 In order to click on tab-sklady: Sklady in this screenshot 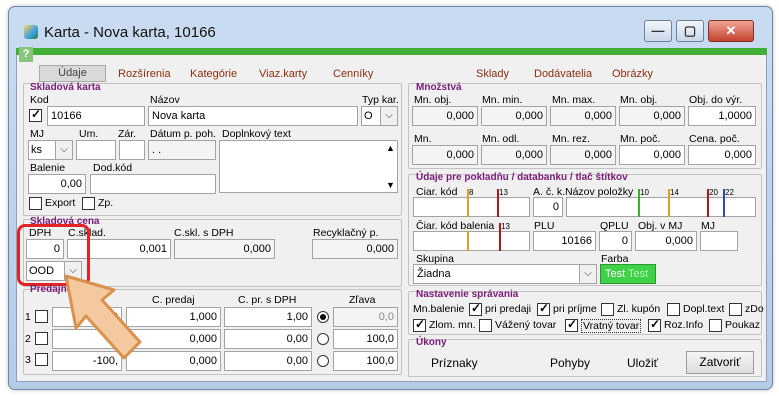, I will do `click(492, 74)`.